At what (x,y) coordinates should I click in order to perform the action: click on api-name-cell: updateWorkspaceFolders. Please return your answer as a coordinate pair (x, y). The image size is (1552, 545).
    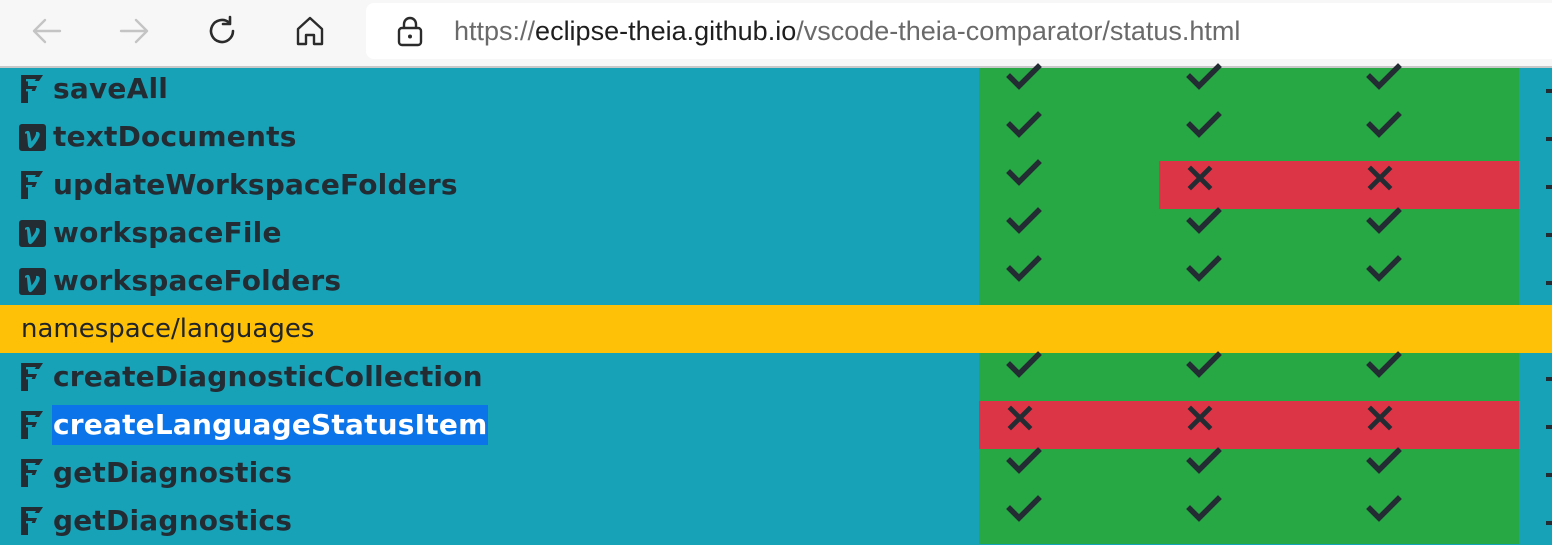
    Looking at the image, I should click on (238, 185).